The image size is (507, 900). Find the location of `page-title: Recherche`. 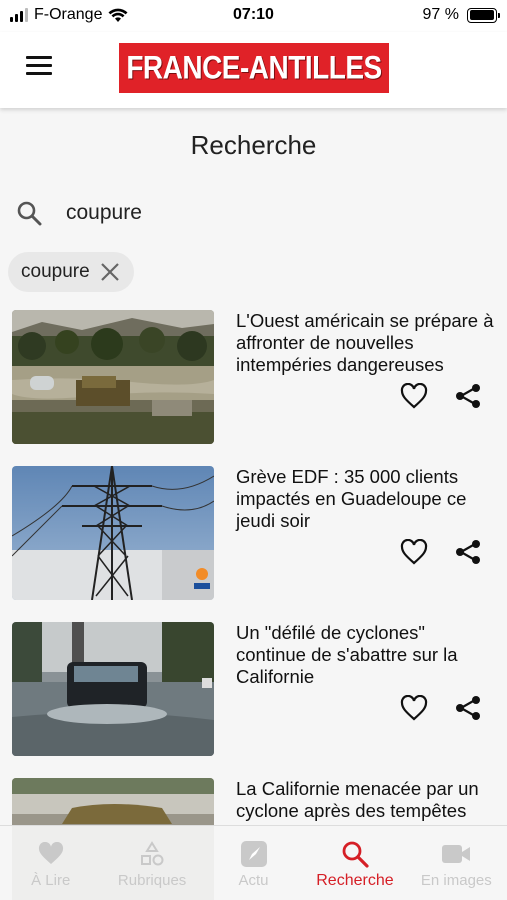

page-title: Recherche is located at coordinates (253, 145).